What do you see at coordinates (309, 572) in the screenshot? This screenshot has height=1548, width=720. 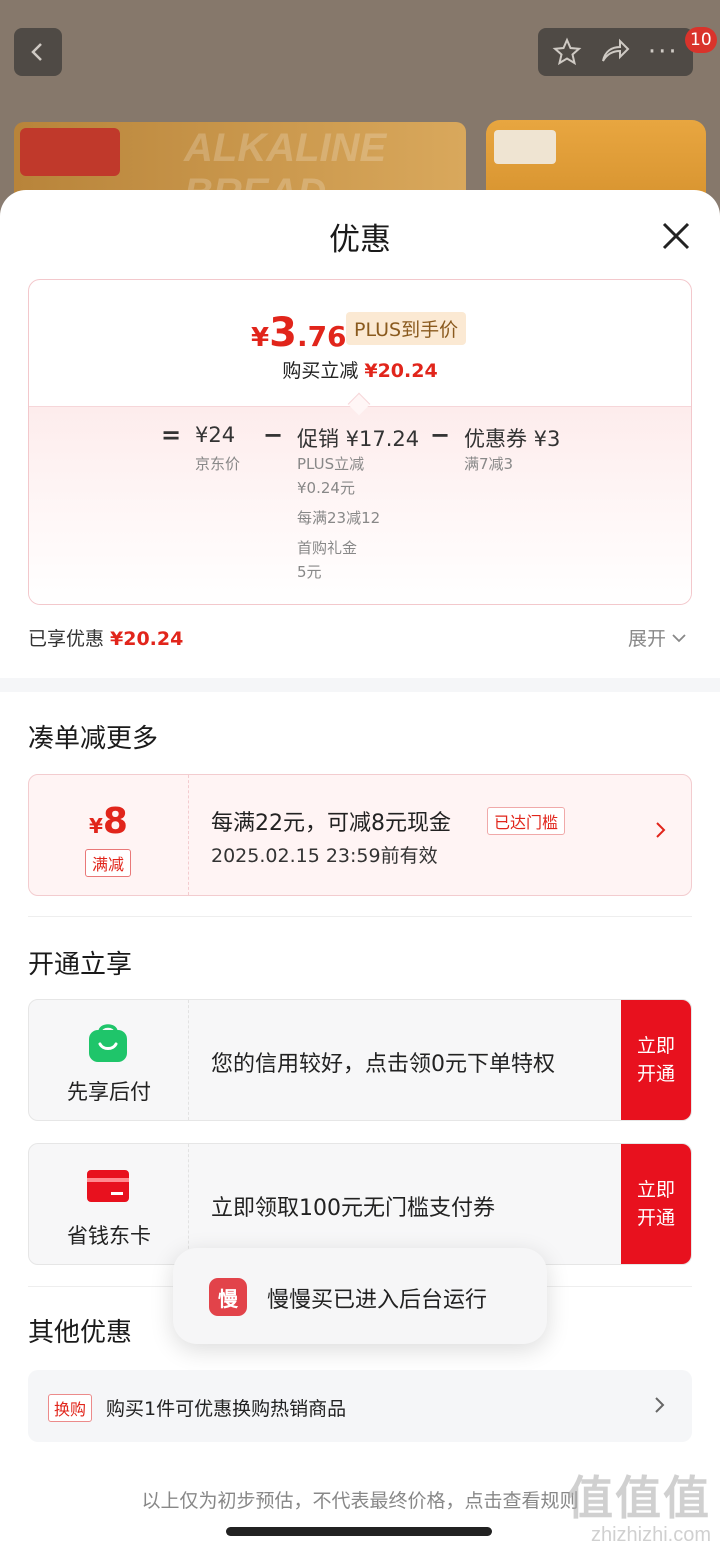 I see `promo-item: 5元` at bounding box center [309, 572].